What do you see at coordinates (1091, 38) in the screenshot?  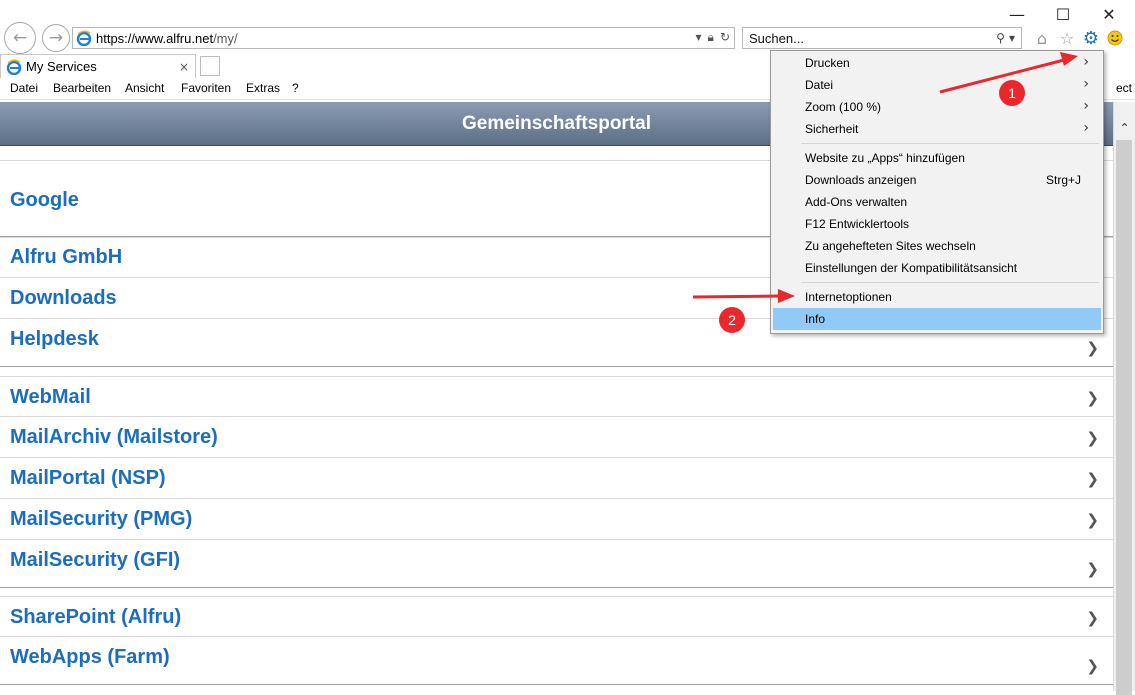 I see `gear-icon: ⚙` at bounding box center [1091, 38].